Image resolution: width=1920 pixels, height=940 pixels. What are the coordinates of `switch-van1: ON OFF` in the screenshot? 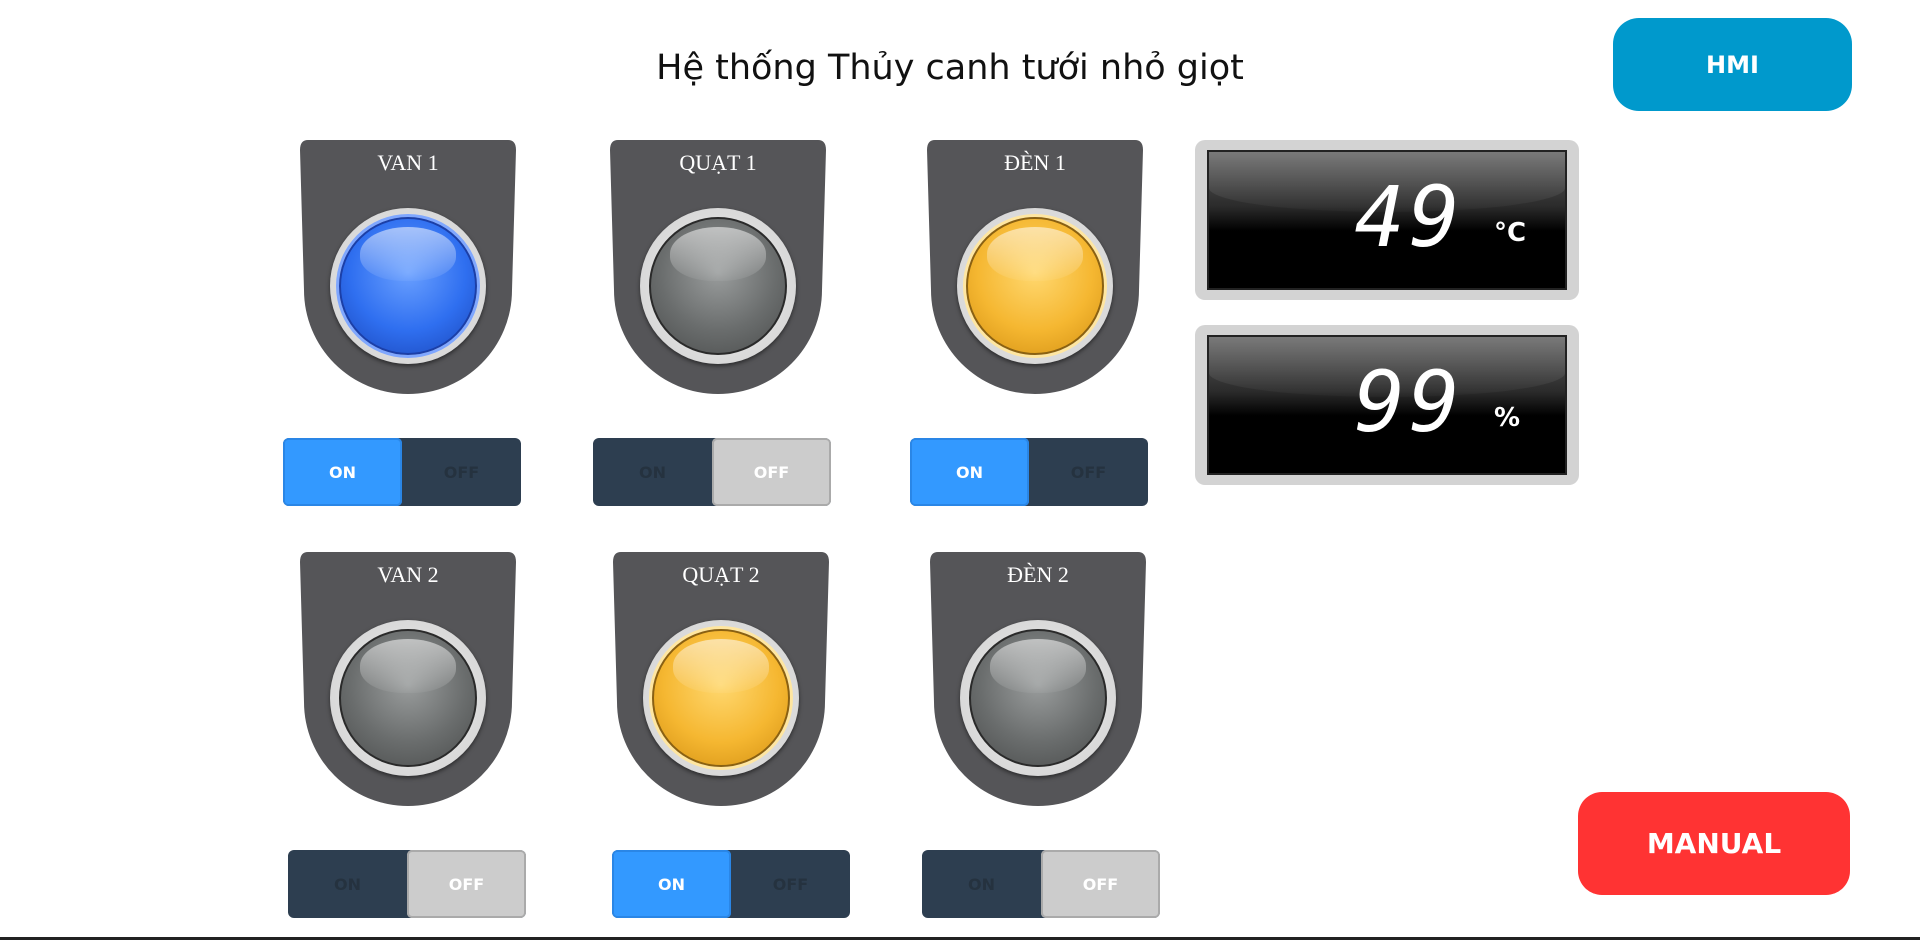 It's located at (402, 472).